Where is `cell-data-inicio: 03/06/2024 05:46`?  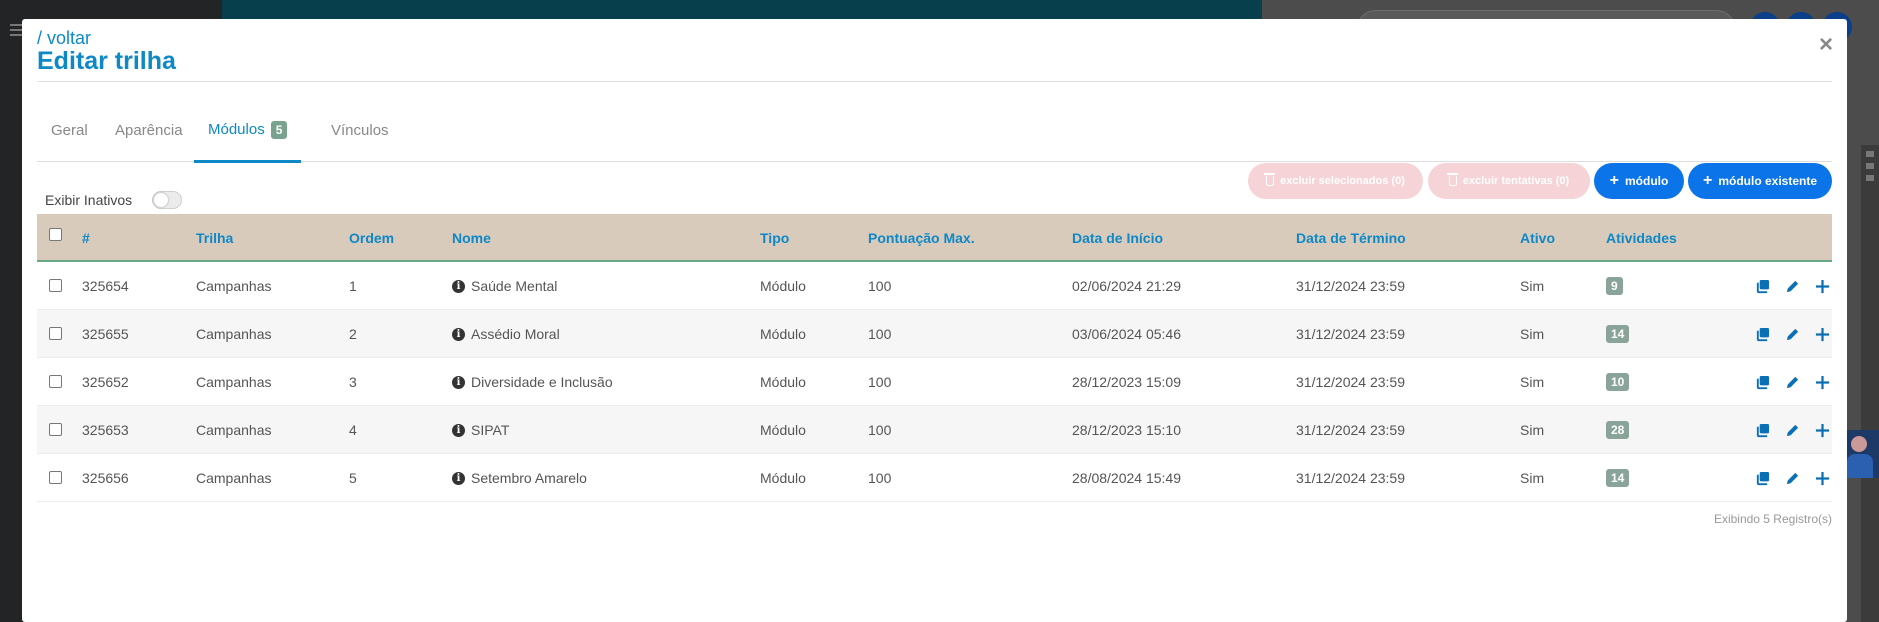
cell-data-inicio: 03/06/2024 05:46 is located at coordinates (1126, 334).